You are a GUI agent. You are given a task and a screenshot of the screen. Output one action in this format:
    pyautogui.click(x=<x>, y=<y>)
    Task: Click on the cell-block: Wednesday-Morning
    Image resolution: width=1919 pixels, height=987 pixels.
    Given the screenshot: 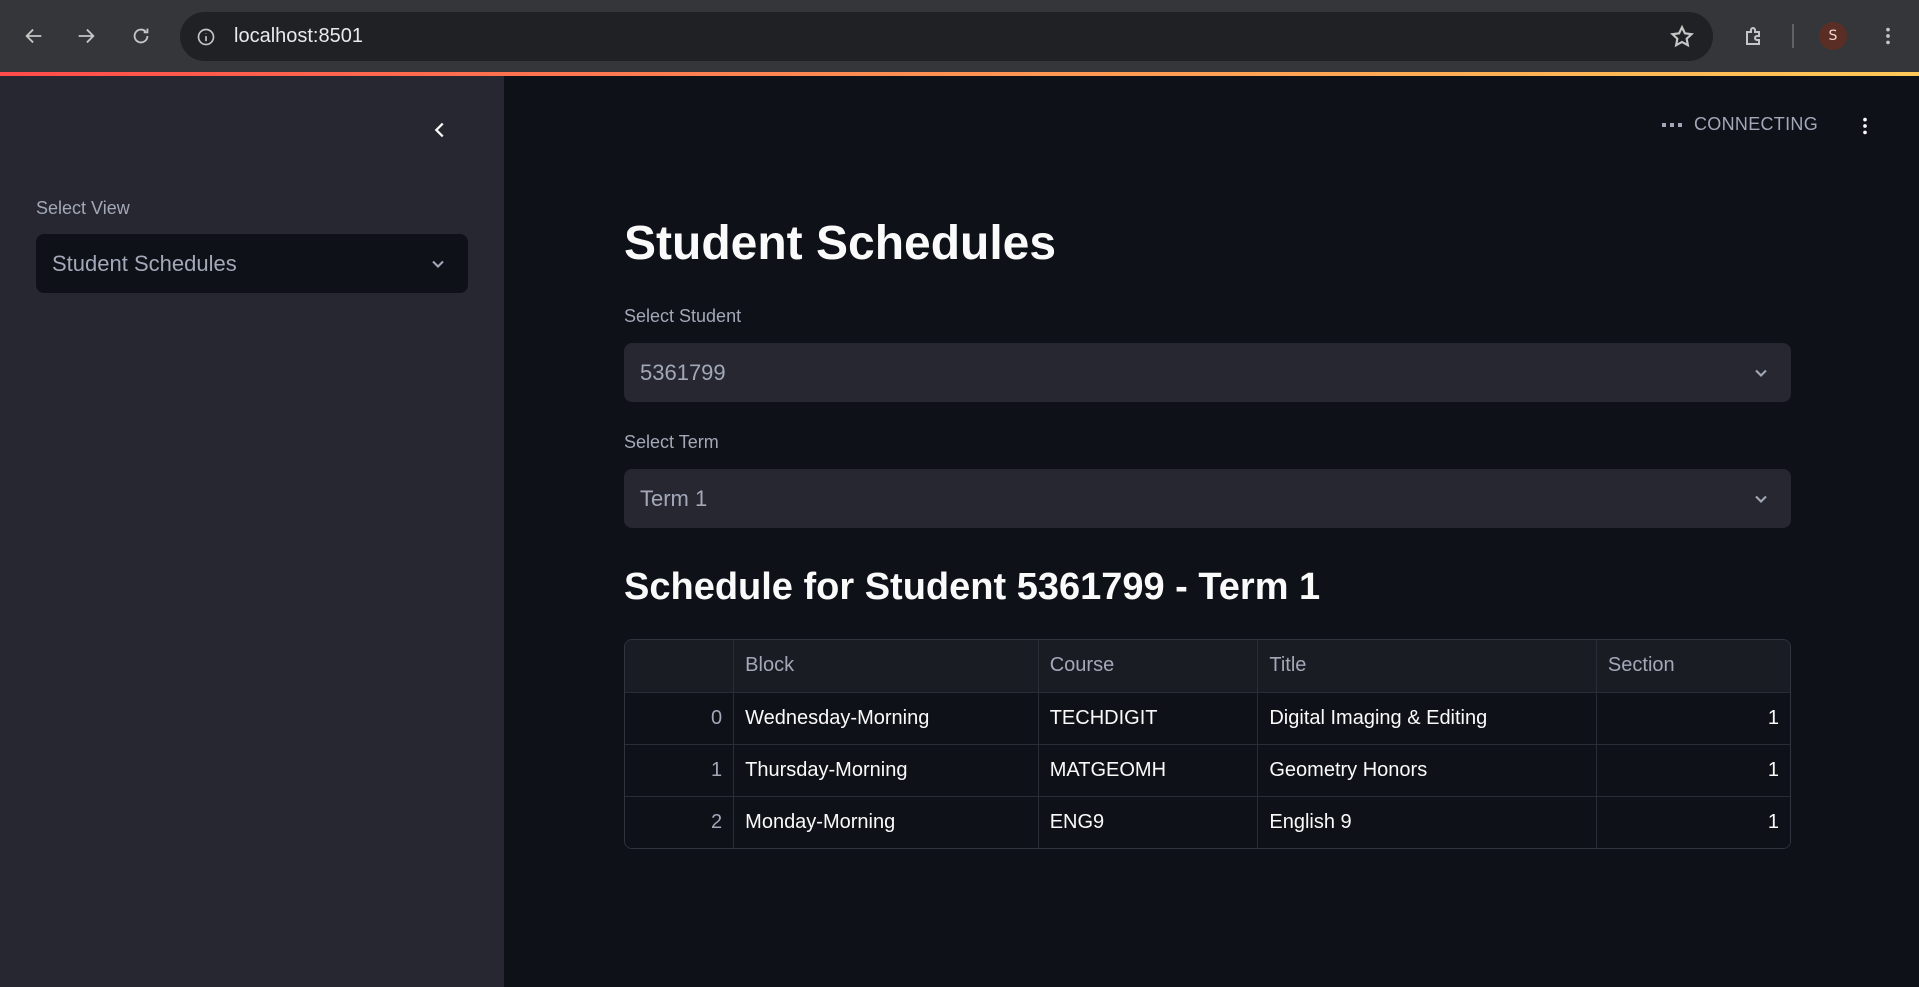 What is the action you would take?
    pyautogui.click(x=886, y=718)
    